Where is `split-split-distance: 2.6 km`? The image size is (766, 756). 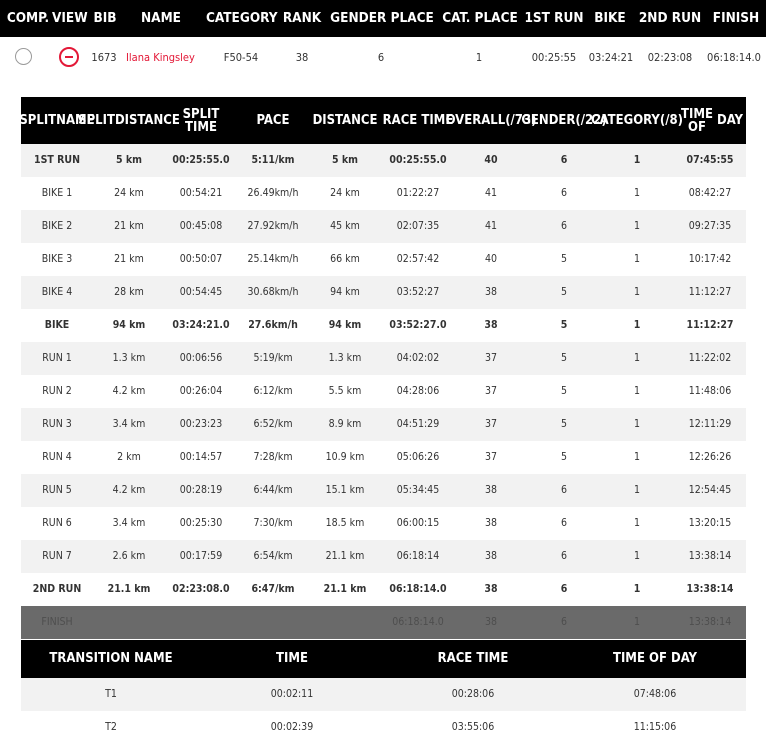 split-split-distance: 2.6 km is located at coordinates (129, 556).